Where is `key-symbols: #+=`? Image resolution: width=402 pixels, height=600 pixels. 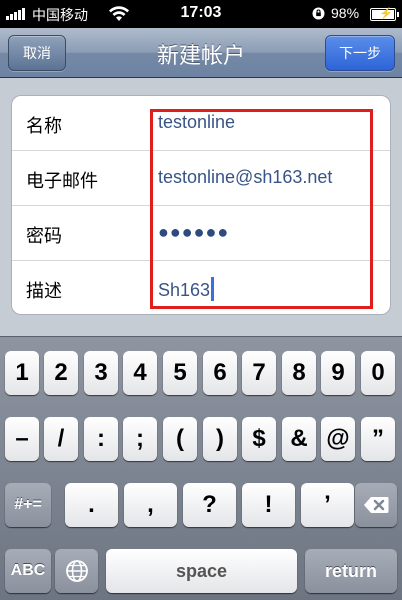 key-symbols: #+= is located at coordinates (28, 505).